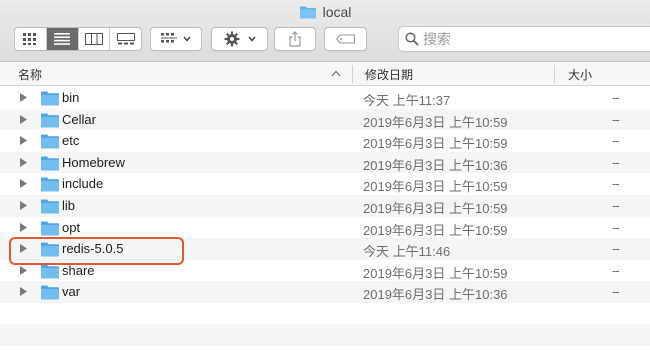  What do you see at coordinates (79, 119) in the screenshot?
I see `file-name: Cellar` at bounding box center [79, 119].